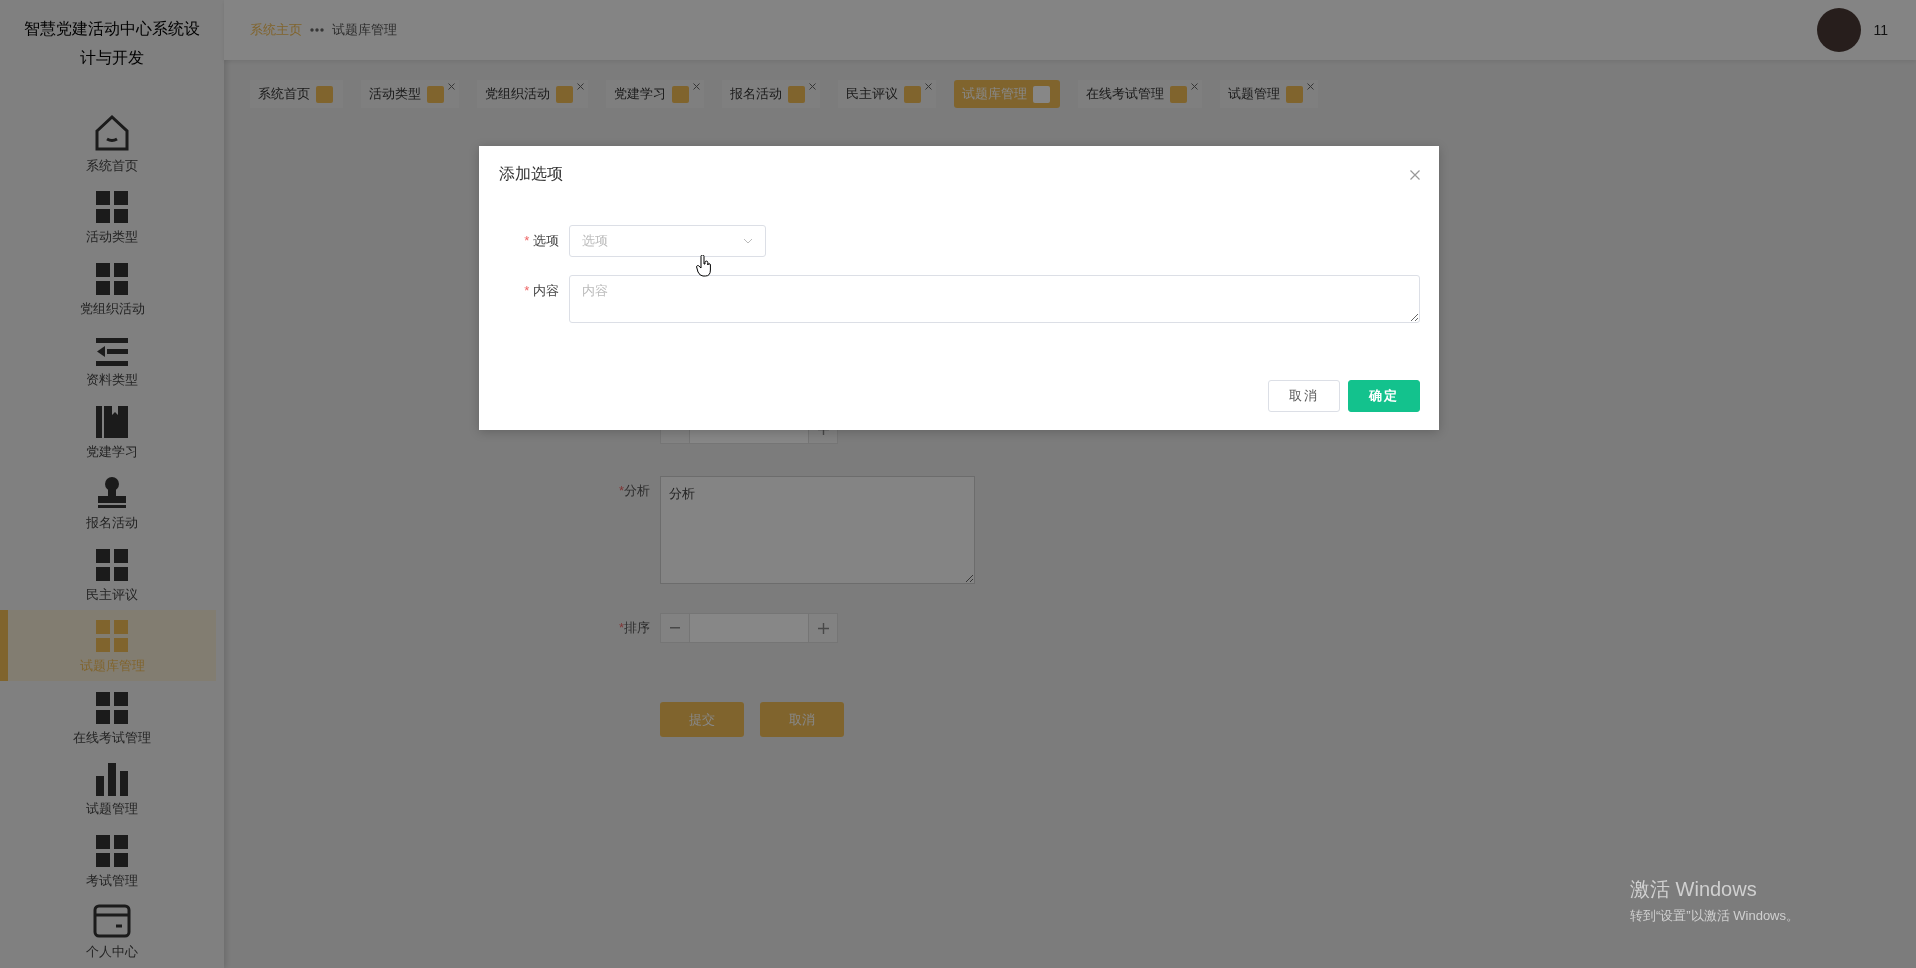 This screenshot has width=1916, height=968. What do you see at coordinates (112, 421) in the screenshot?
I see `book-icon` at bounding box center [112, 421].